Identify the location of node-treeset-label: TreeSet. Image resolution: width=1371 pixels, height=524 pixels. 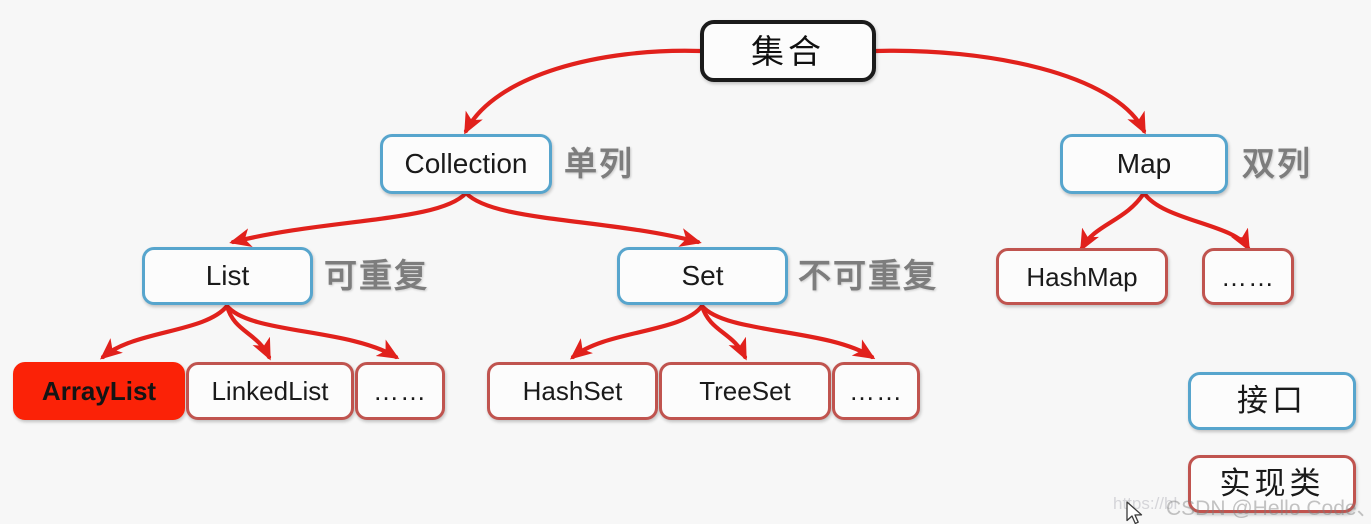
(745, 391).